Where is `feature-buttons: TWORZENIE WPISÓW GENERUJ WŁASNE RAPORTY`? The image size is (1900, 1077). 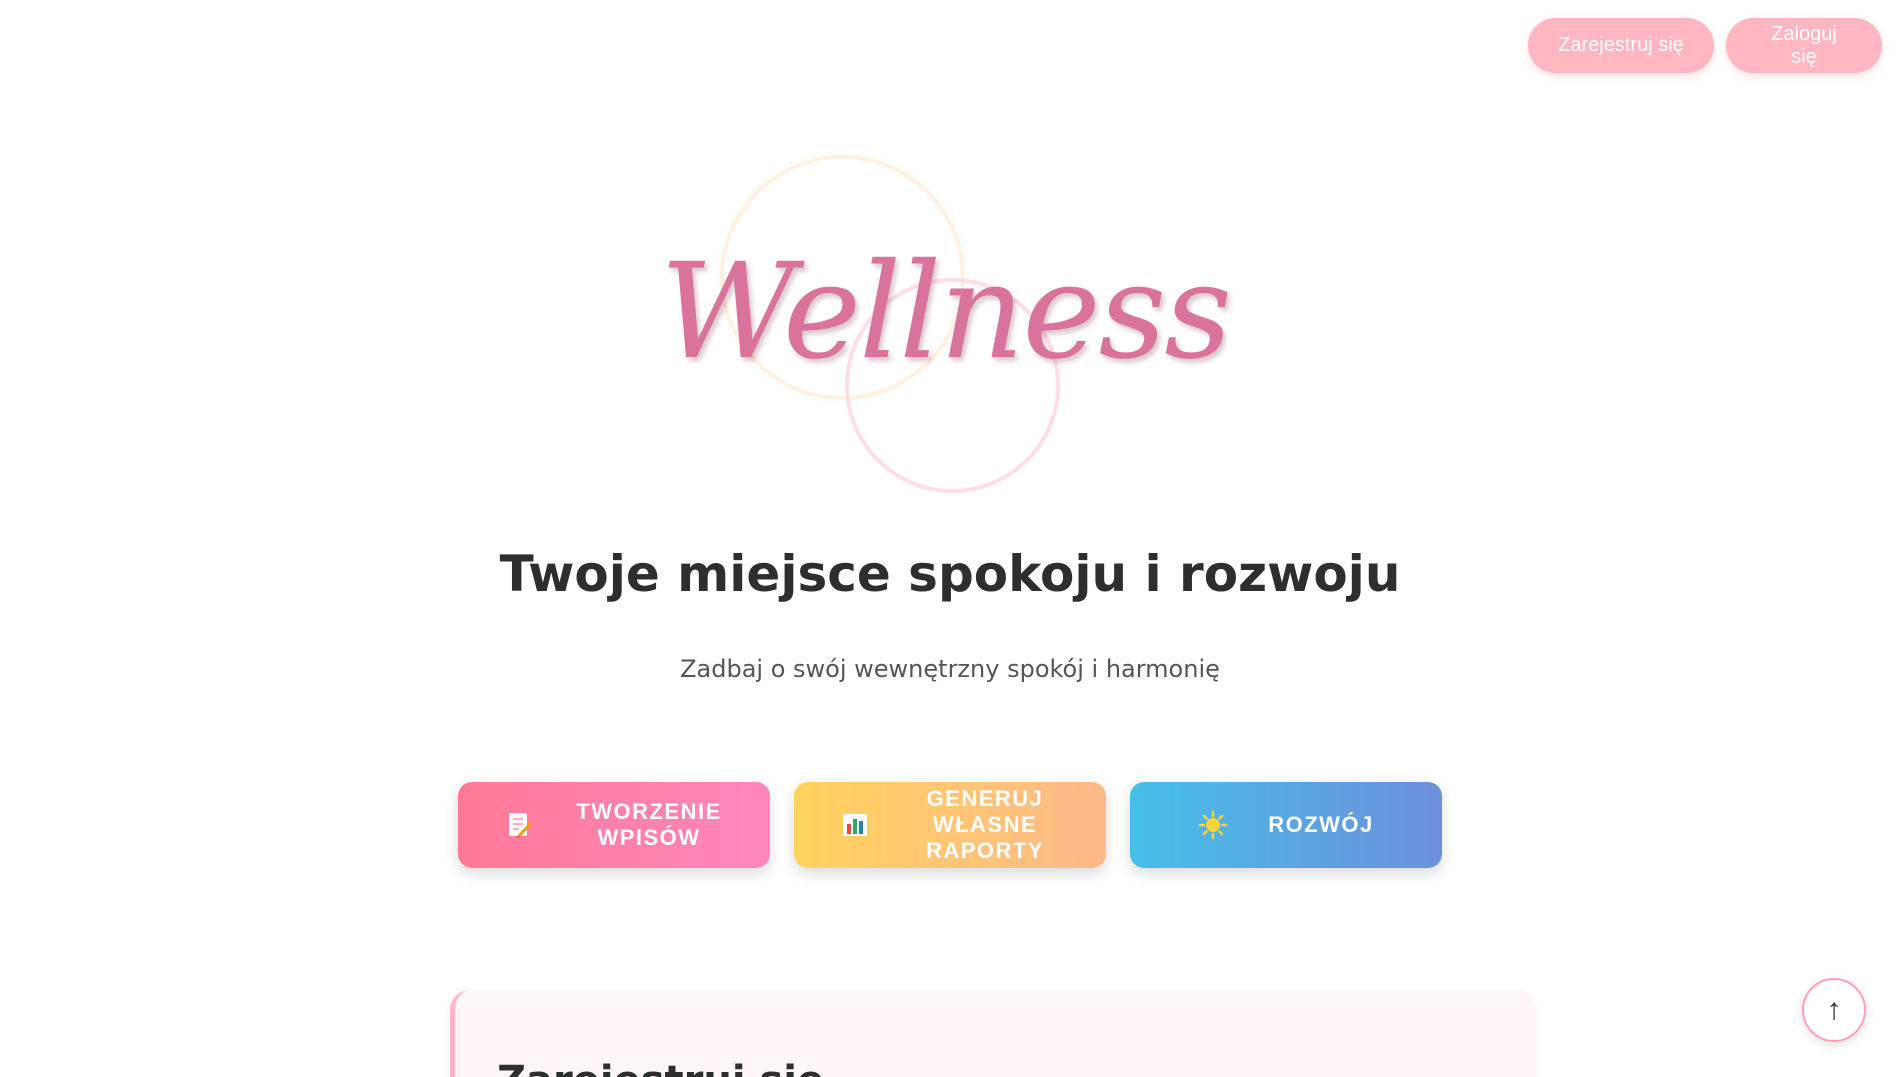 feature-buttons: TWORZENIE WPISÓW GENERUJ WŁASNE RAPORTY is located at coordinates (950, 825).